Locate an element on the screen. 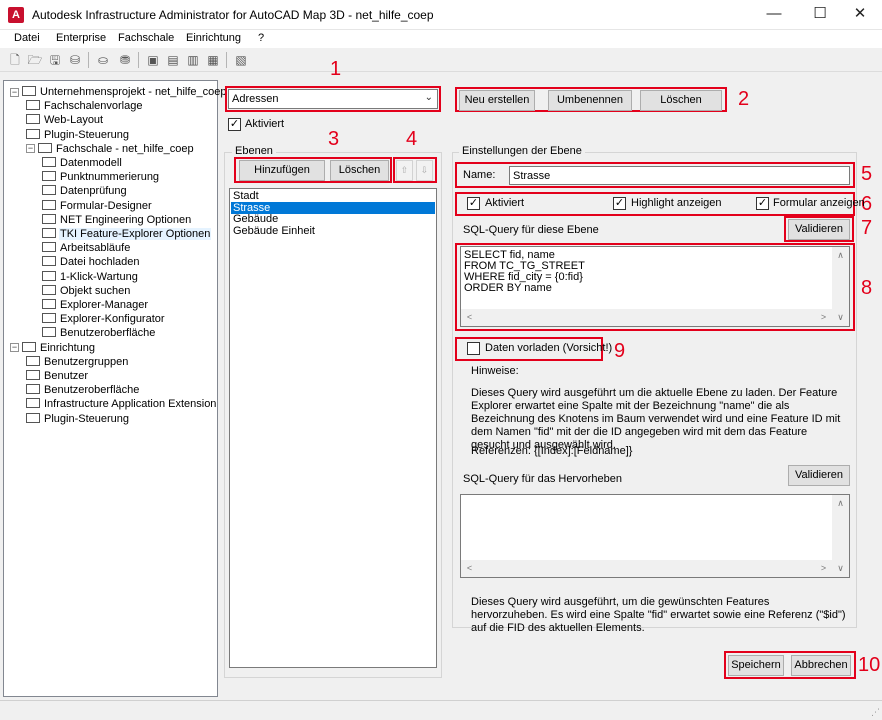  save-icon: 🖫 is located at coordinates (55, 60).